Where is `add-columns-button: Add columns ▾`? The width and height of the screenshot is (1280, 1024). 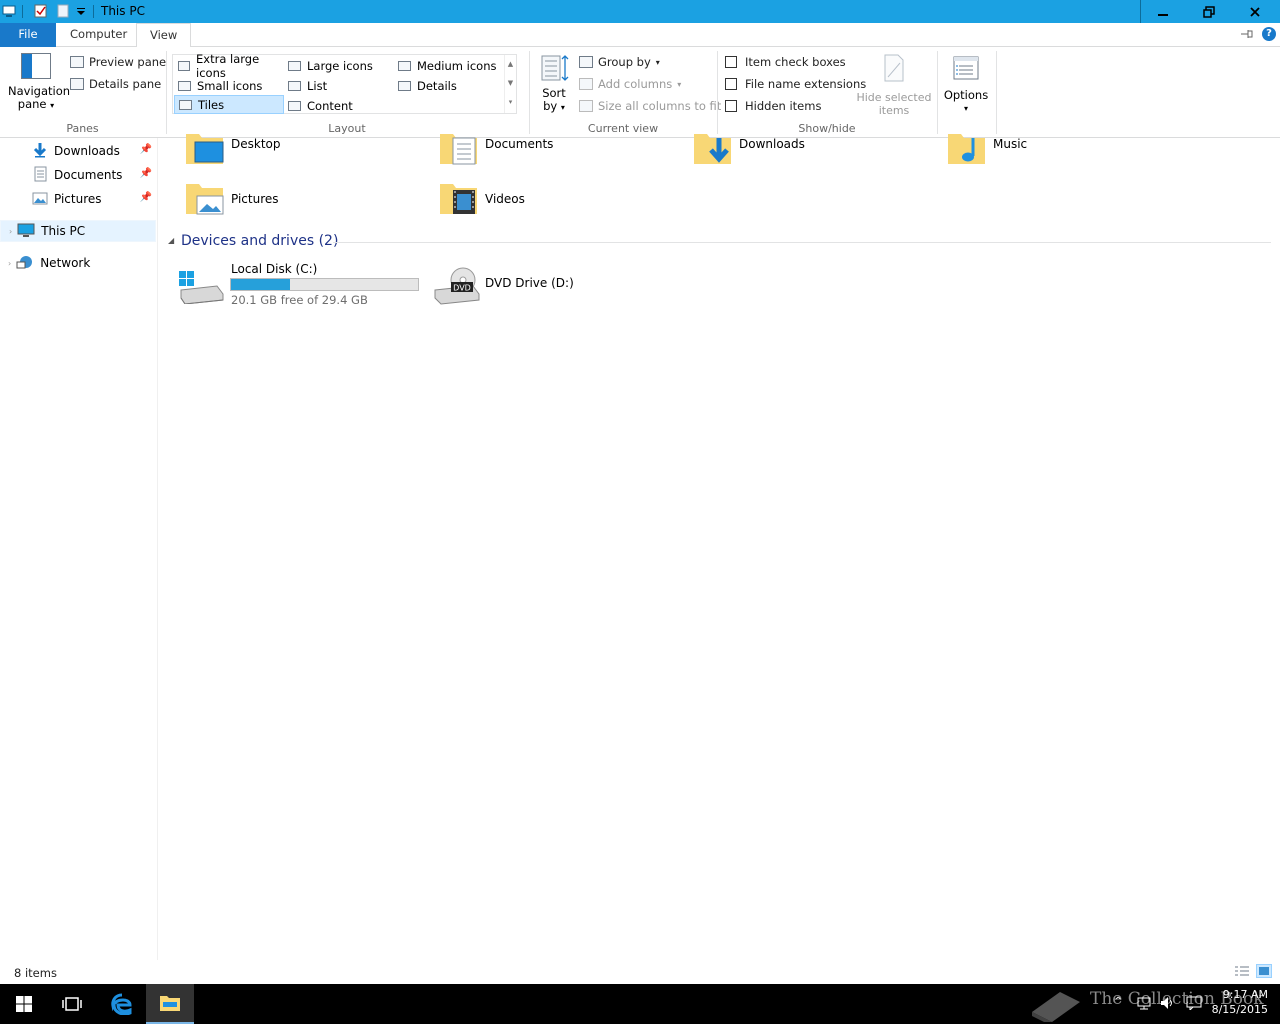
add-columns-button: Add columns ▾ is located at coordinates (630, 84).